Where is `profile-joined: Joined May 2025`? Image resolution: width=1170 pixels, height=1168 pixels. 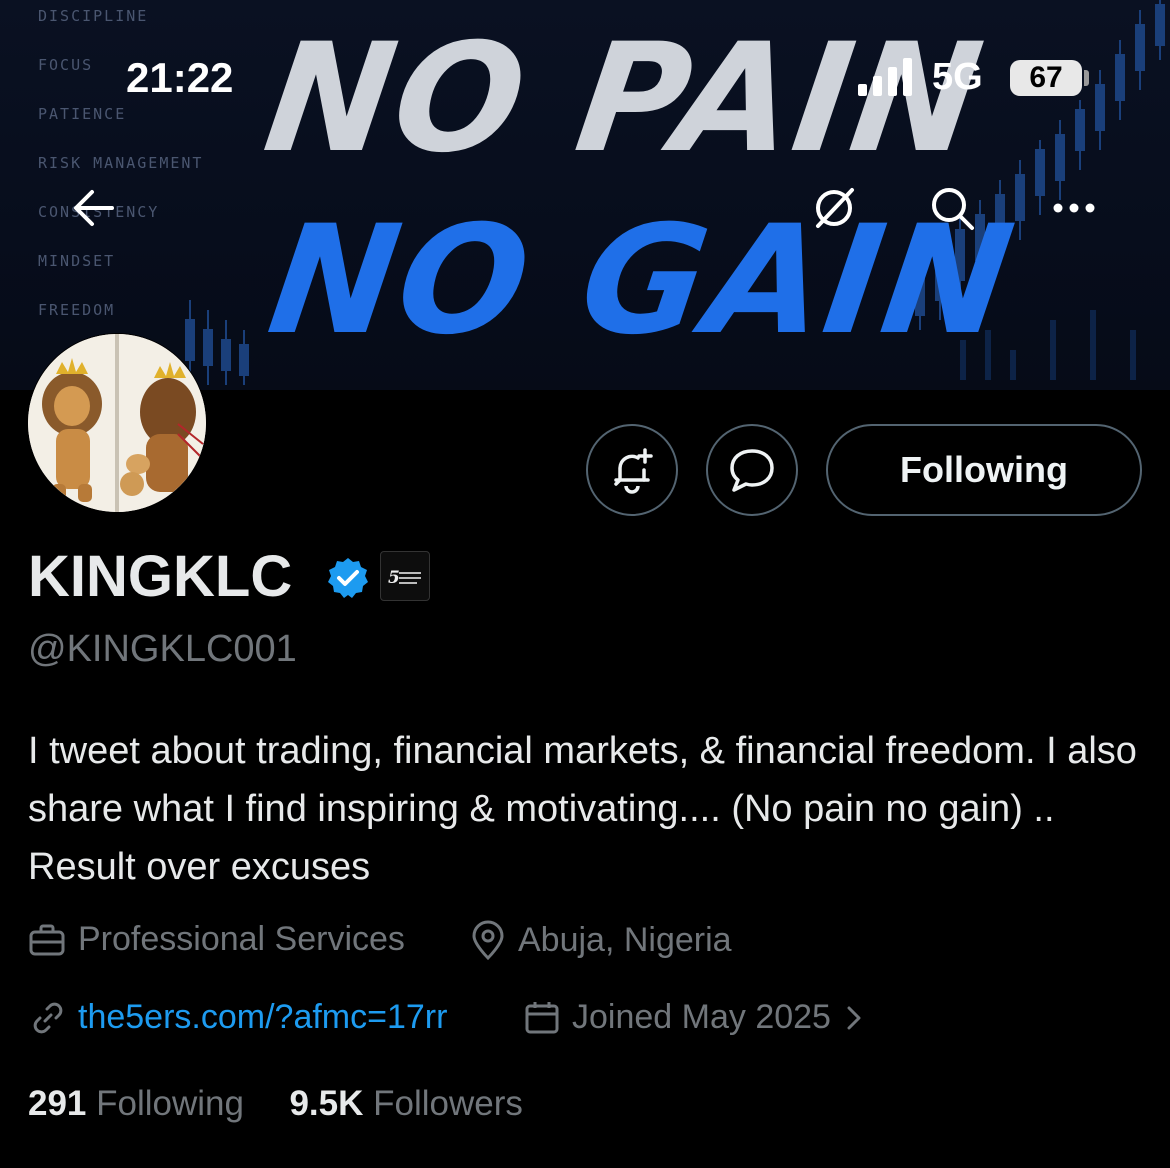
profile-joined: Joined May 2025 is located at coordinates (693, 1017).